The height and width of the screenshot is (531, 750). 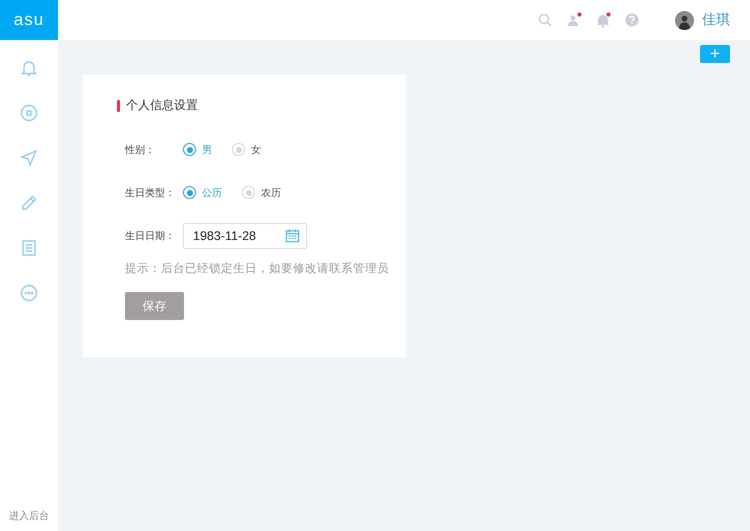 What do you see at coordinates (684, 20) in the screenshot?
I see `avatar` at bounding box center [684, 20].